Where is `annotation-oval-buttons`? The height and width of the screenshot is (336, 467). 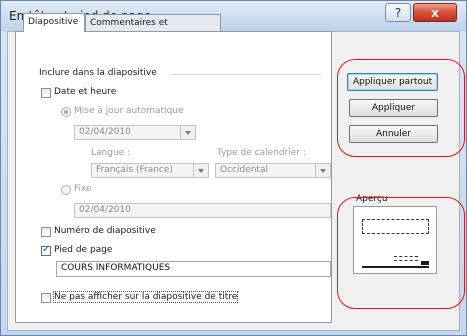 annotation-oval-buttons is located at coordinates (401, 108).